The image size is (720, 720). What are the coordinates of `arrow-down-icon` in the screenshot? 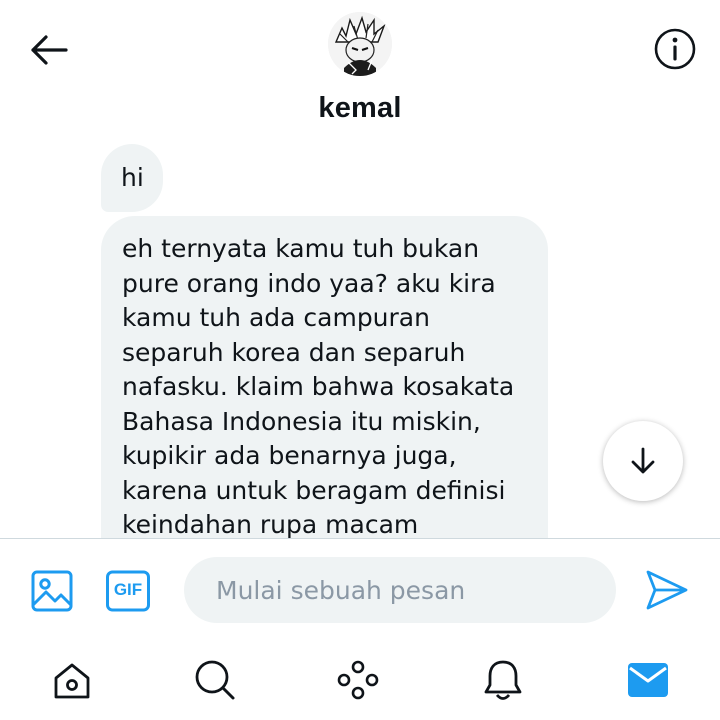 It's located at (643, 460).